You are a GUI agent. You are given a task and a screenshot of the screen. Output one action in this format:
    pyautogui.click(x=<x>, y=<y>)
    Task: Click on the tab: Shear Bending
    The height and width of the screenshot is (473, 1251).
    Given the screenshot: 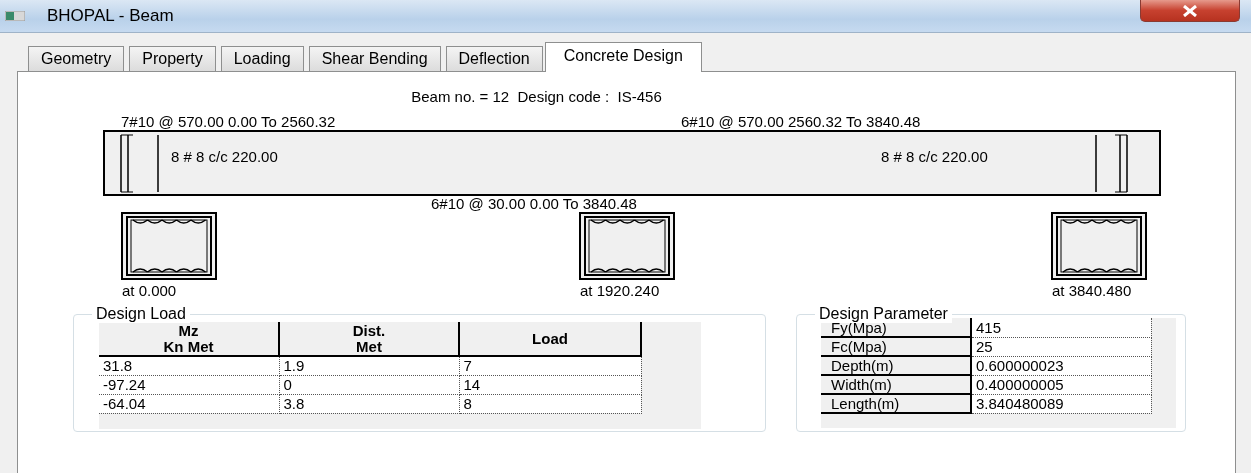 What is the action you would take?
    pyautogui.click(x=374, y=58)
    